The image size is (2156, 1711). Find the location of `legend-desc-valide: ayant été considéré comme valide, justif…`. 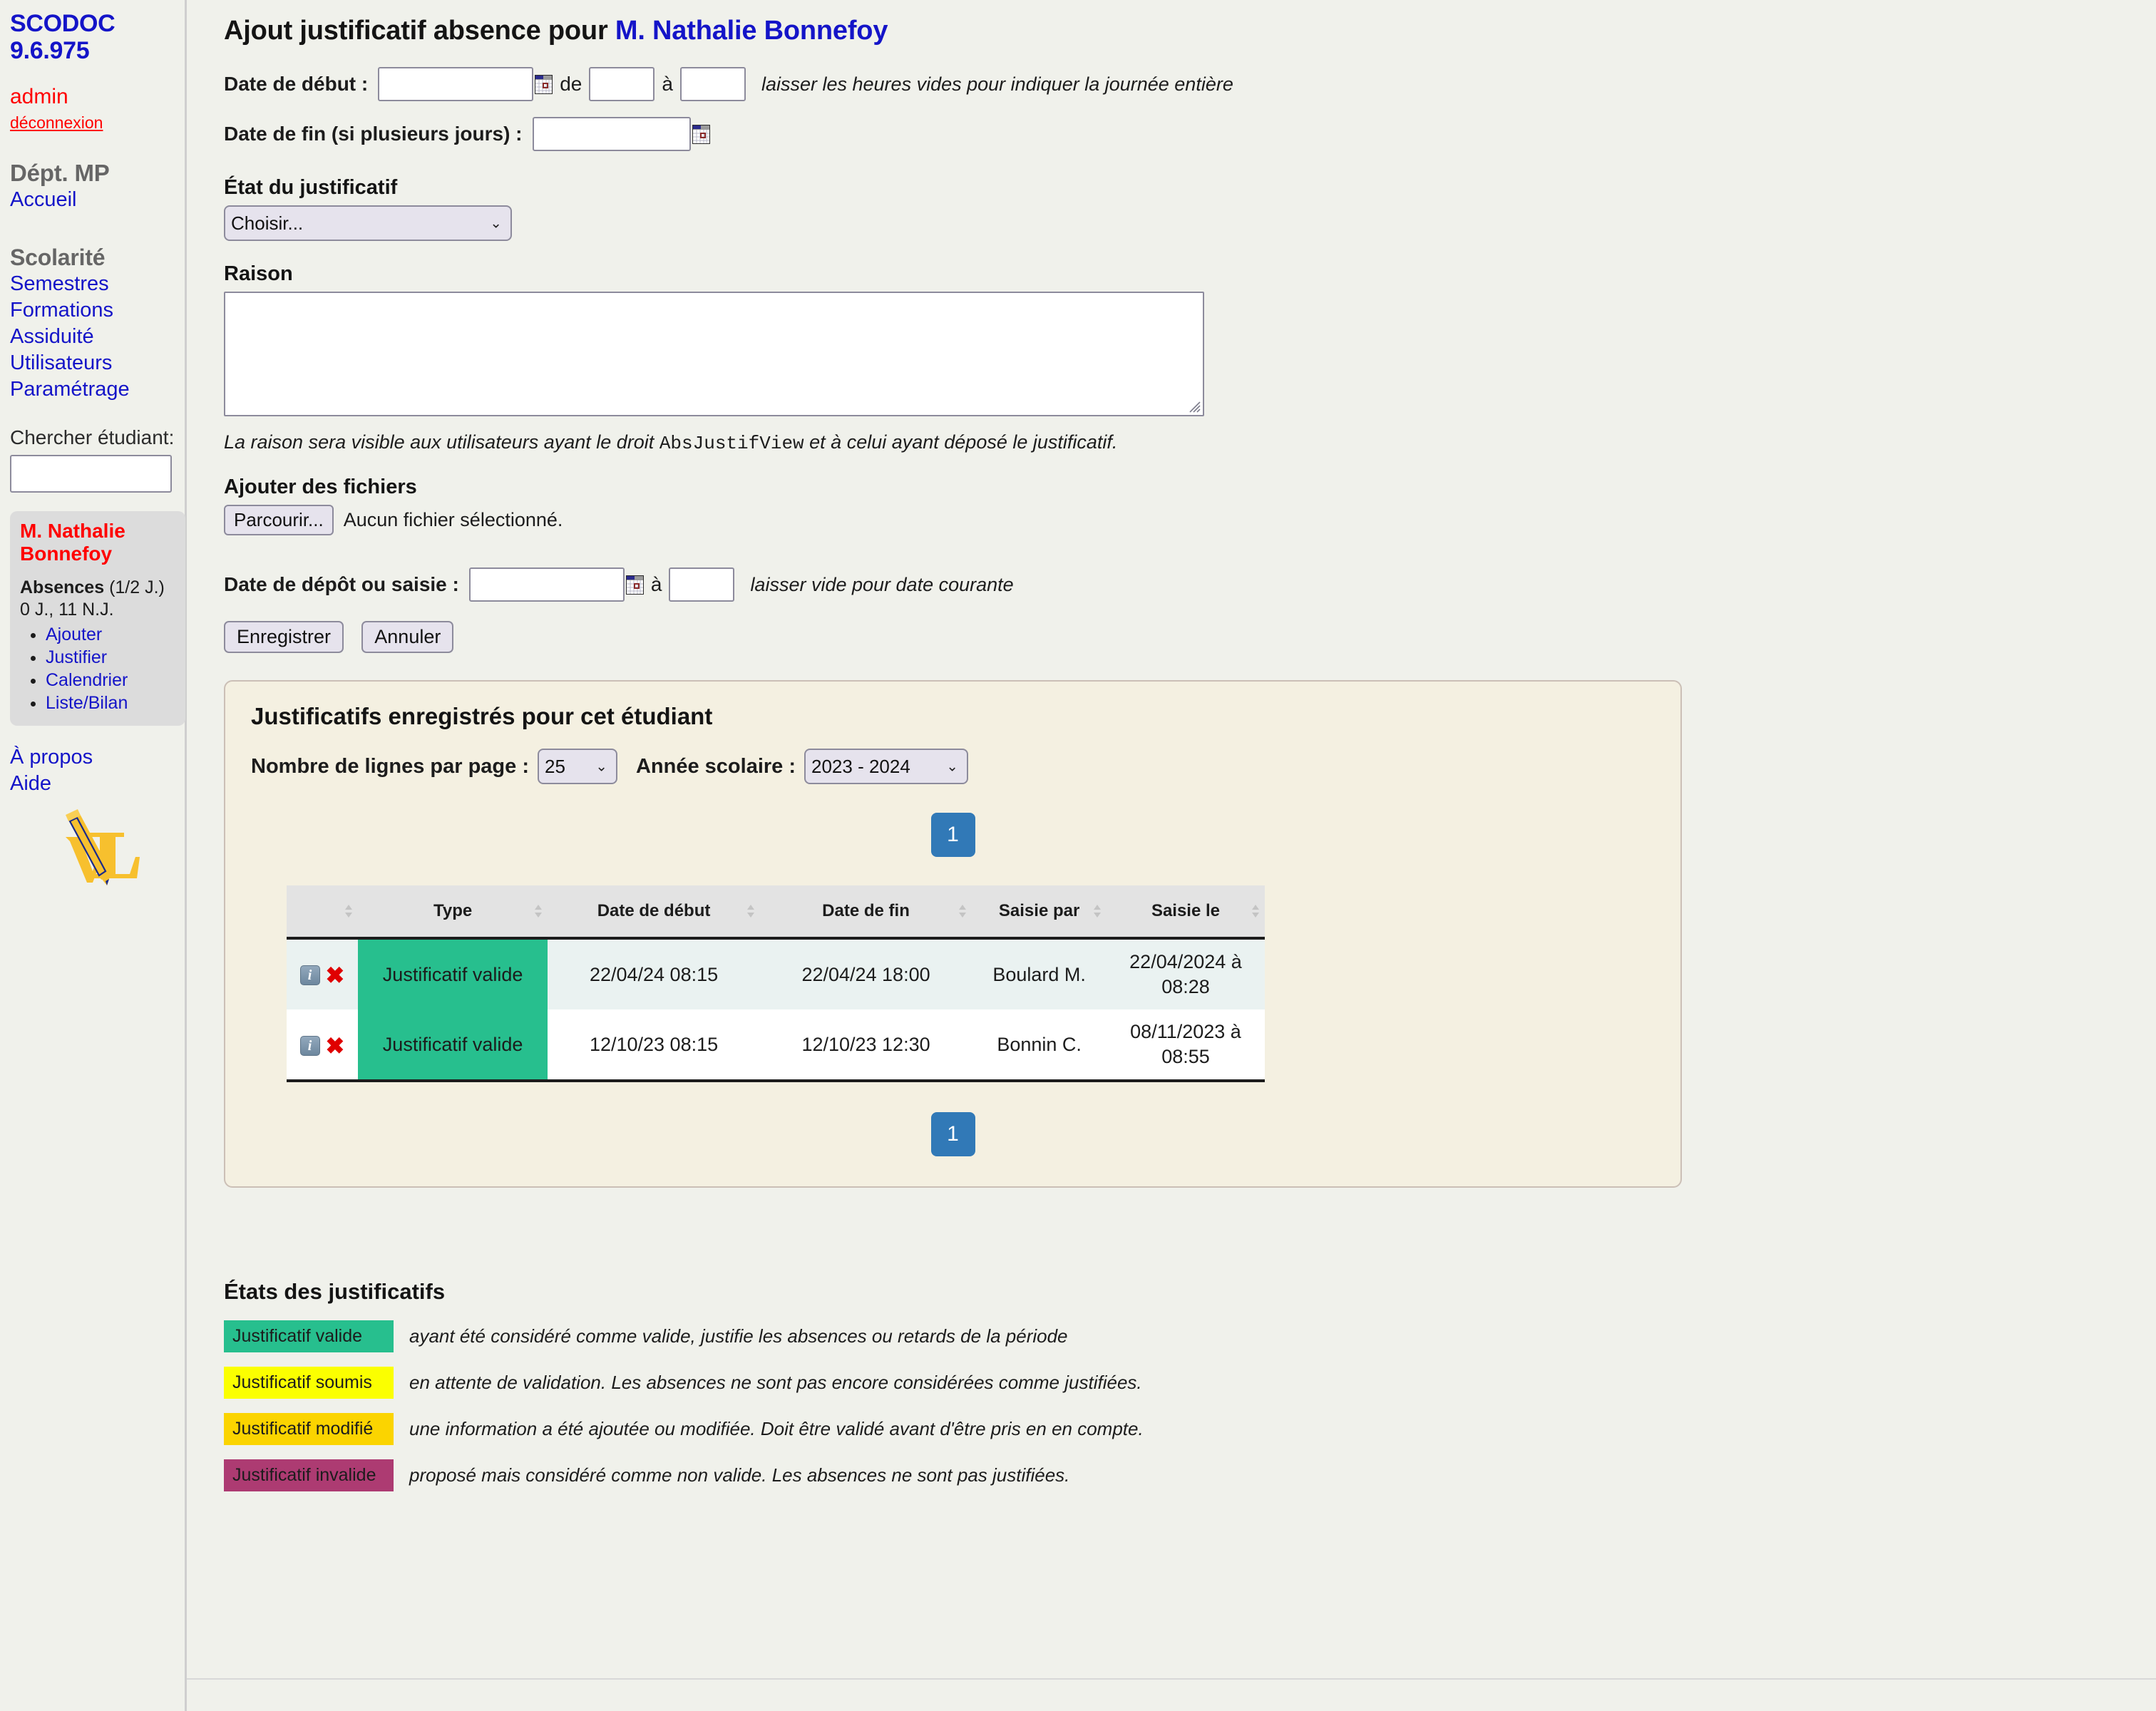

legend-desc-valide: ayant été considéré comme valide, justif… is located at coordinates (738, 1336).